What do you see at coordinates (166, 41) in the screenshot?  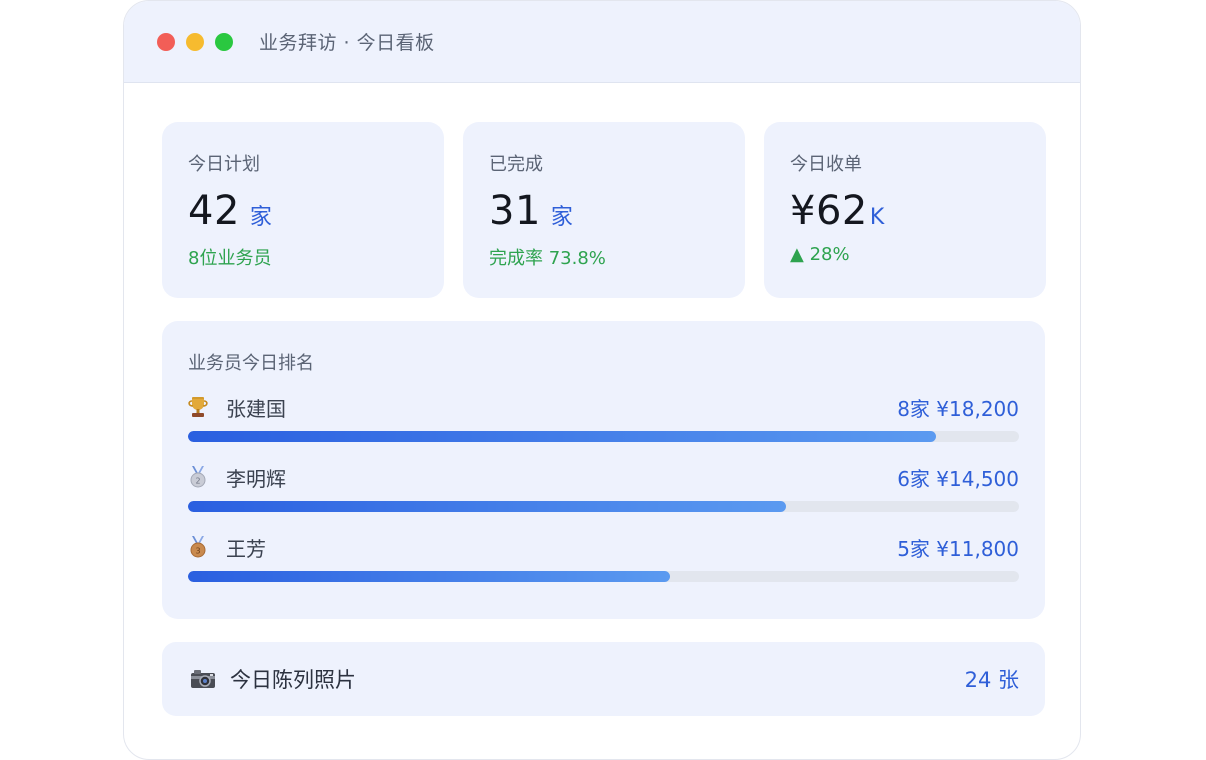 I see `close-button` at bounding box center [166, 41].